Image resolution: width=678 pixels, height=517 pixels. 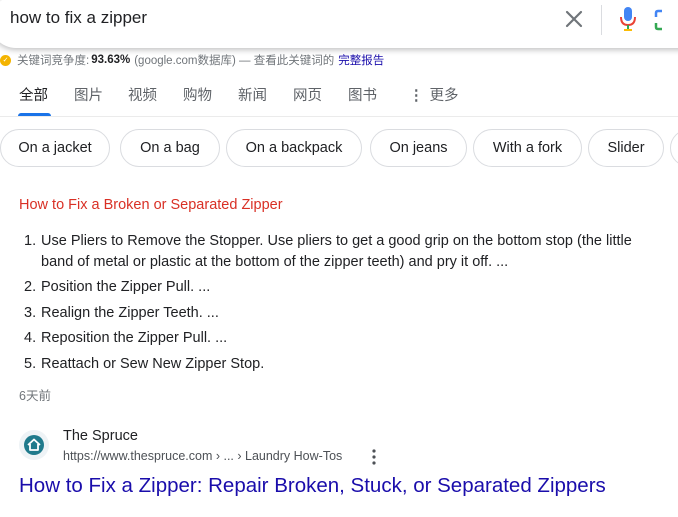 I want to click on keyword-tool-icon: ✓, so click(x=5, y=60).